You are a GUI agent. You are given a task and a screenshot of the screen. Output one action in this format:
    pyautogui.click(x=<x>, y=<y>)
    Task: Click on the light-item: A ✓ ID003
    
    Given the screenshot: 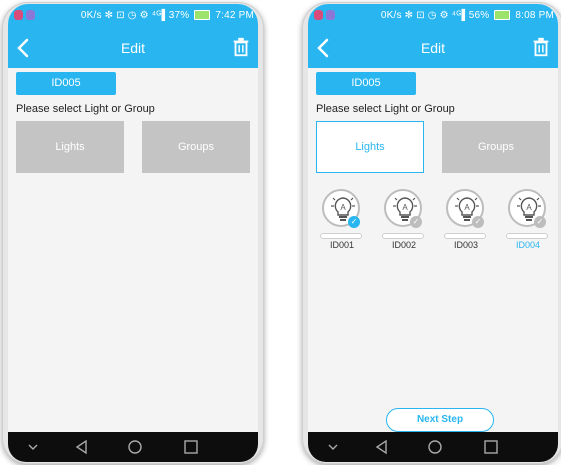 What is the action you would take?
    pyautogui.click(x=467, y=224)
    